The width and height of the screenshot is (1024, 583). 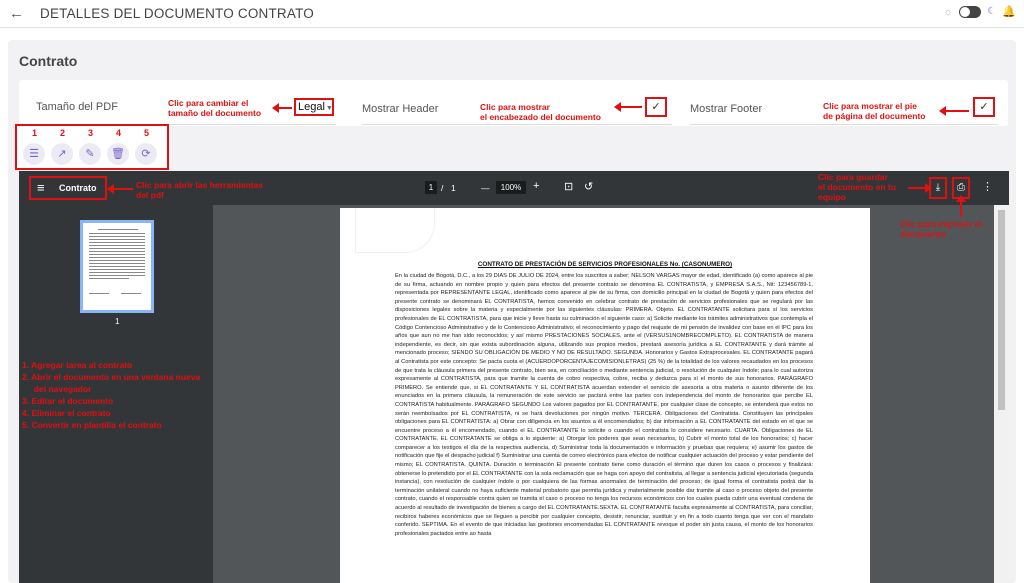 I want to click on sun-icon: ☼, so click(x=948, y=11).